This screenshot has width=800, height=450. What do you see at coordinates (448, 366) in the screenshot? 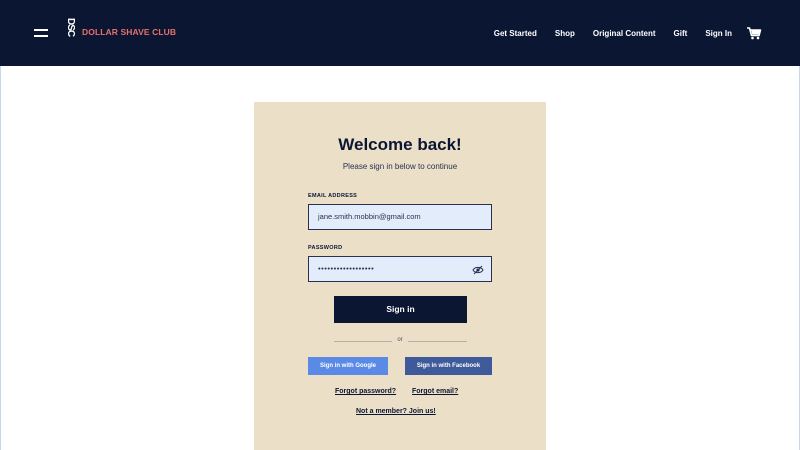
I see `facebook-signin-button: Sign in with Facebook` at bounding box center [448, 366].